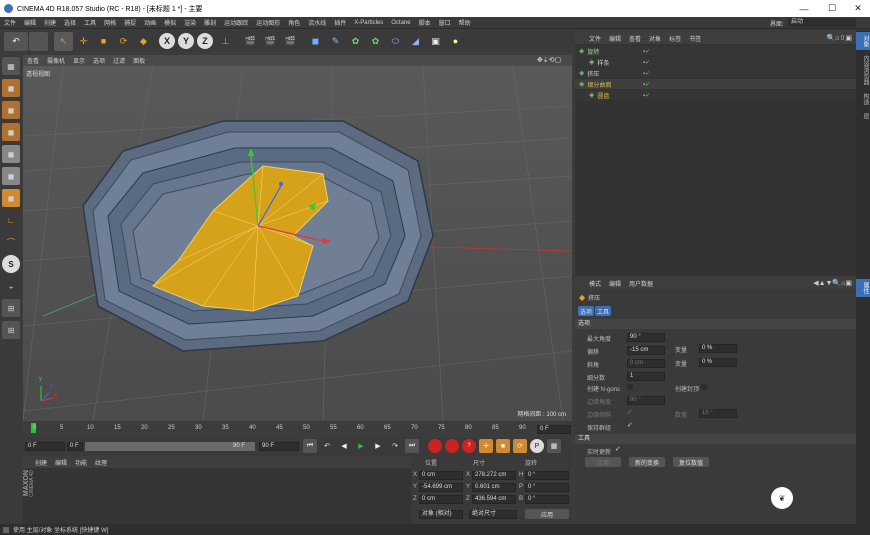  I want to click on menu-item: 流水线, so click(317, 22).